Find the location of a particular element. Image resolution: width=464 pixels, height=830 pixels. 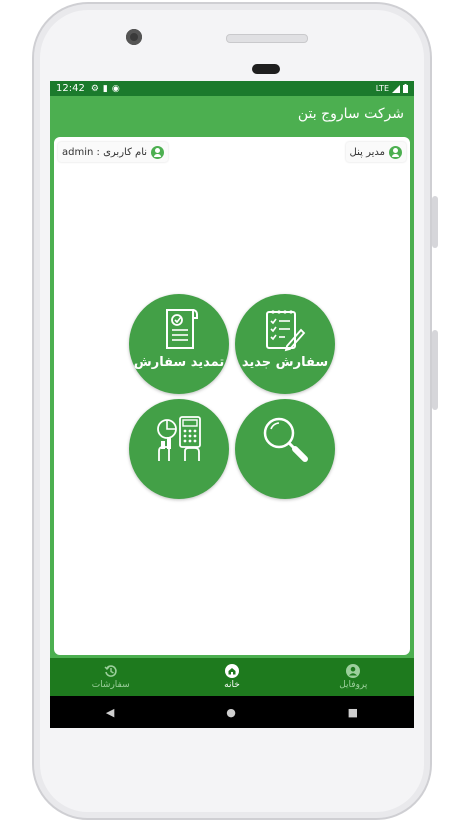

nav-profile: پروفایل is located at coordinates (353, 677).